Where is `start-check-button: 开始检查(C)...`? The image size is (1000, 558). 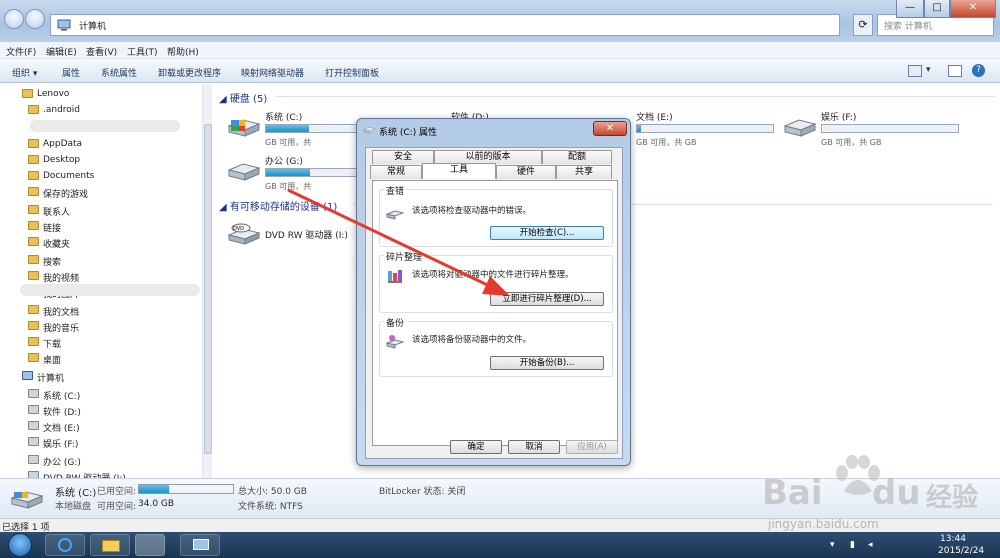
start-check-button: 开始检查(C)... is located at coordinates (547, 233).